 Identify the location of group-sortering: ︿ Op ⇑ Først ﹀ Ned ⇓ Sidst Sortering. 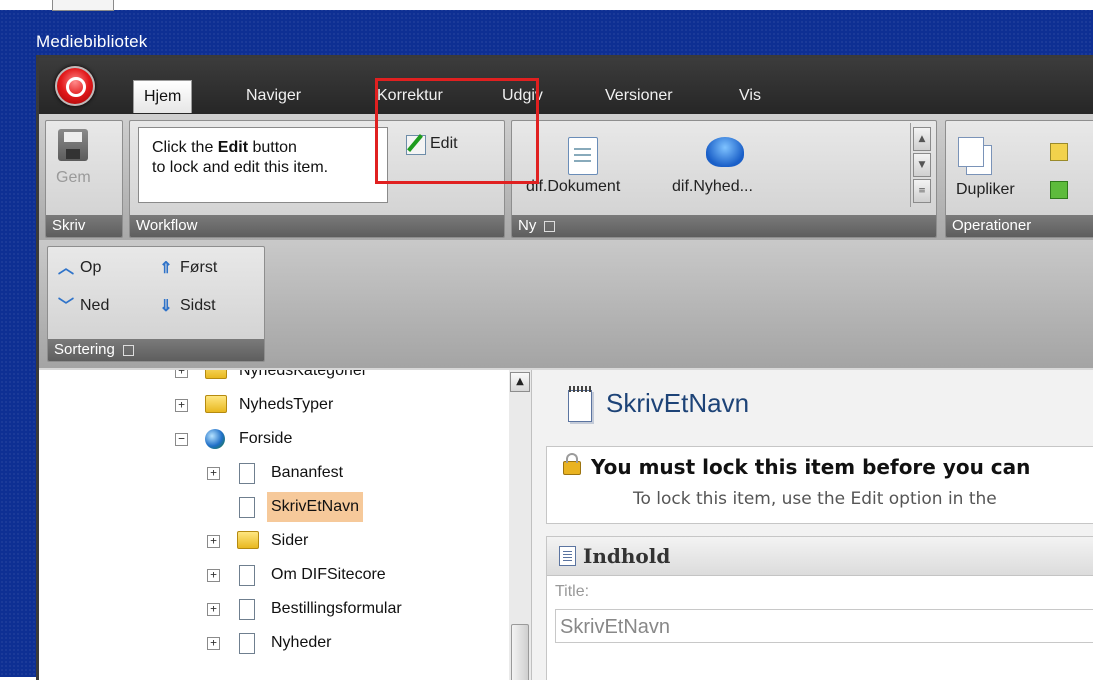
(156, 304).